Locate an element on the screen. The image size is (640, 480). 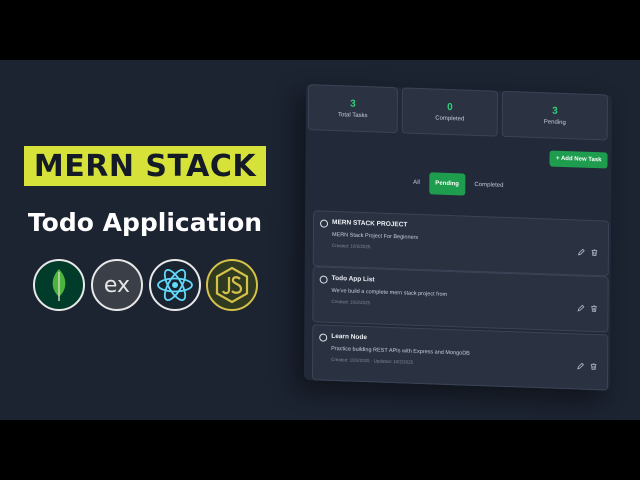
mongodb-leaf-icon is located at coordinates (59, 285).